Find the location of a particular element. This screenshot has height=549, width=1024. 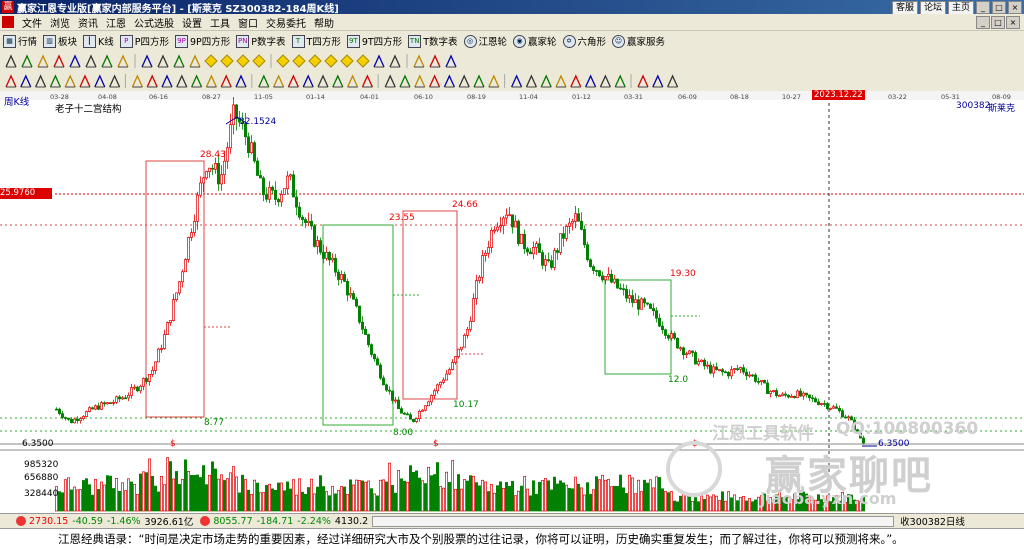

tool-9t-square: 9T 9T四方形 is located at coordinates (374, 41).